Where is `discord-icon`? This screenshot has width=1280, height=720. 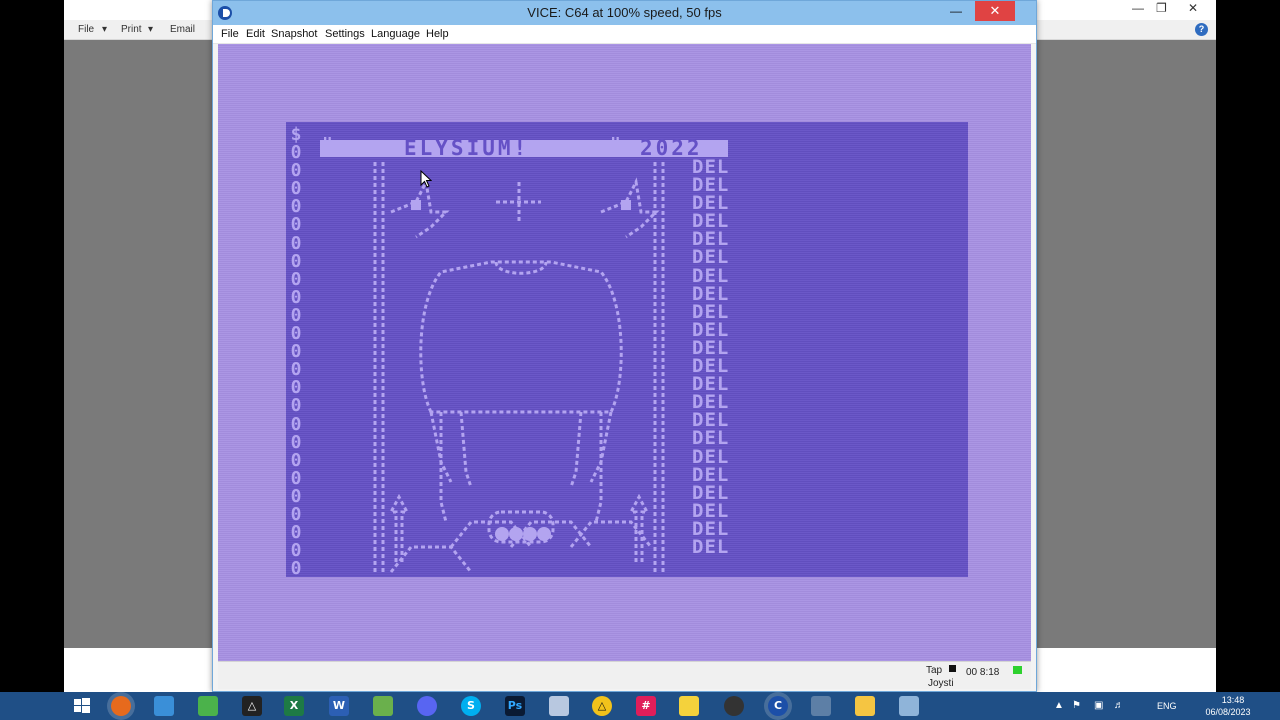
discord-icon is located at coordinates (427, 706).